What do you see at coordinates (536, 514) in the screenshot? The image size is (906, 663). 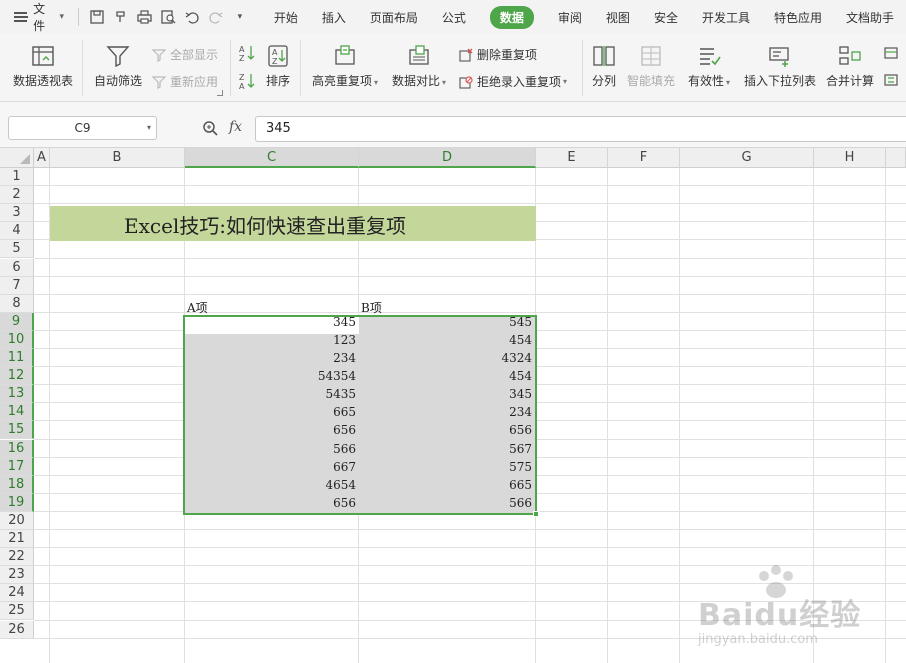 I see `fill-handle` at bounding box center [536, 514].